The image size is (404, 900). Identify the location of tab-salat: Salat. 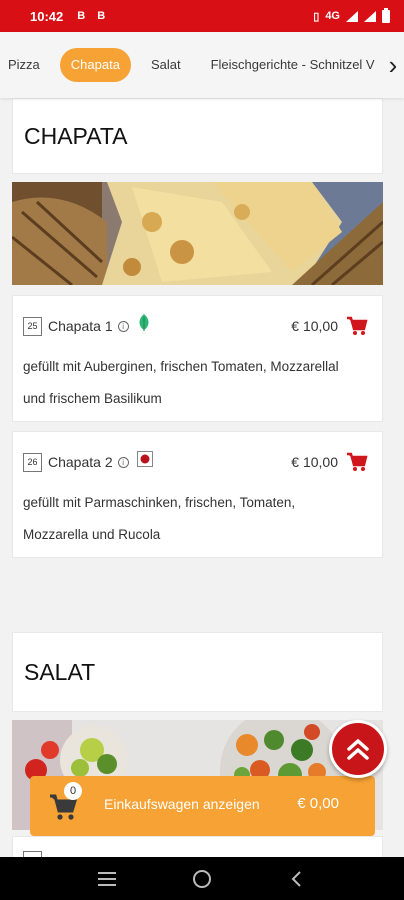
(166, 65).